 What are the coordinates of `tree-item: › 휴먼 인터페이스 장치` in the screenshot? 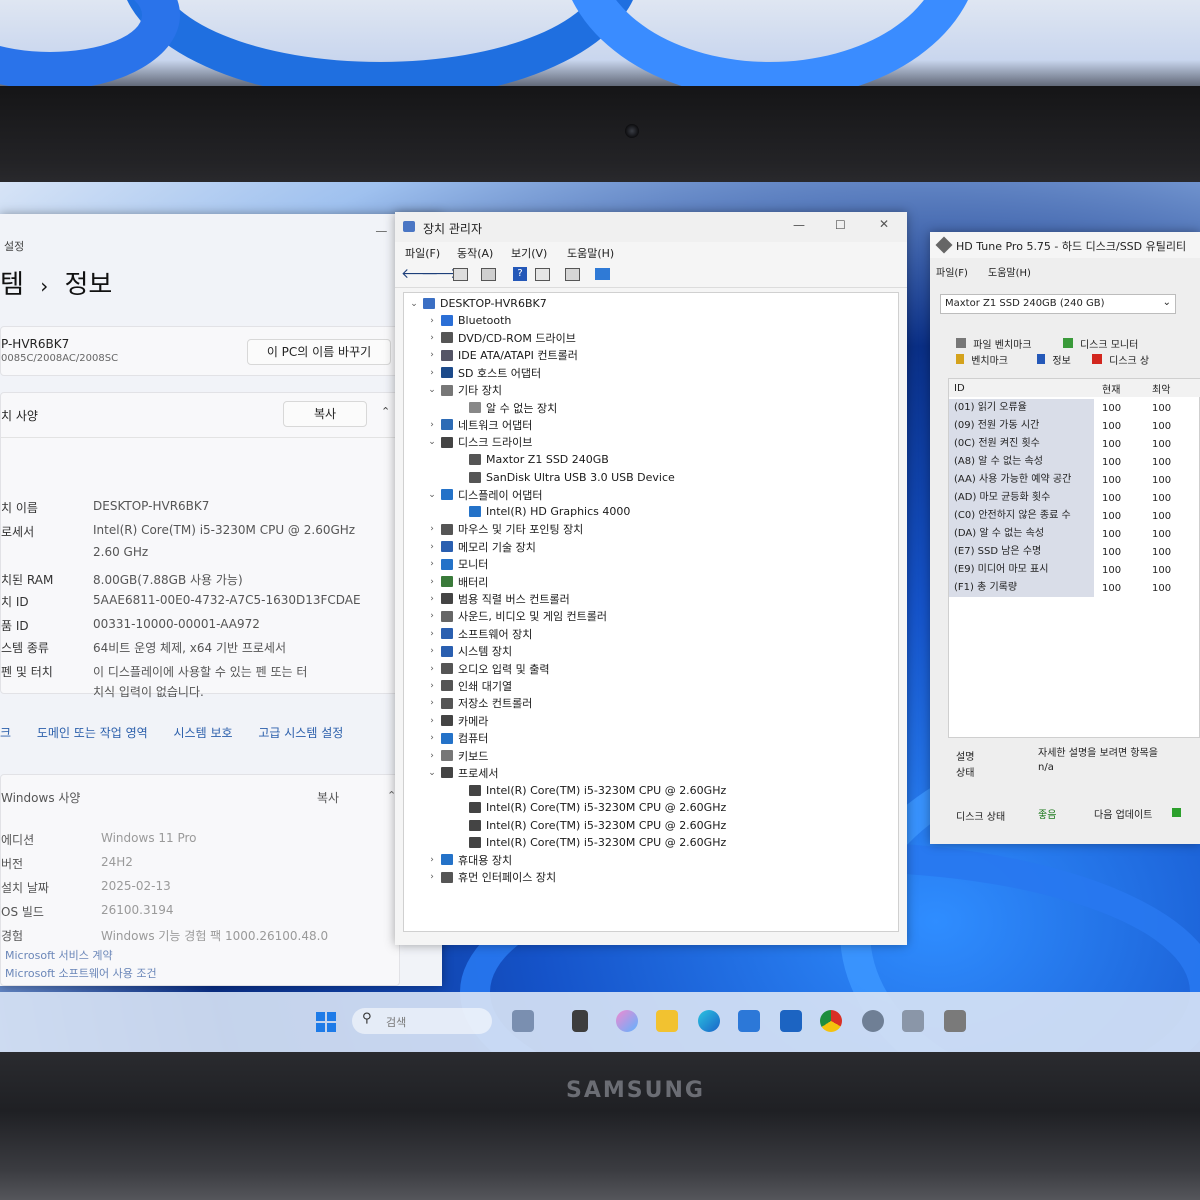 It's located at (491, 877).